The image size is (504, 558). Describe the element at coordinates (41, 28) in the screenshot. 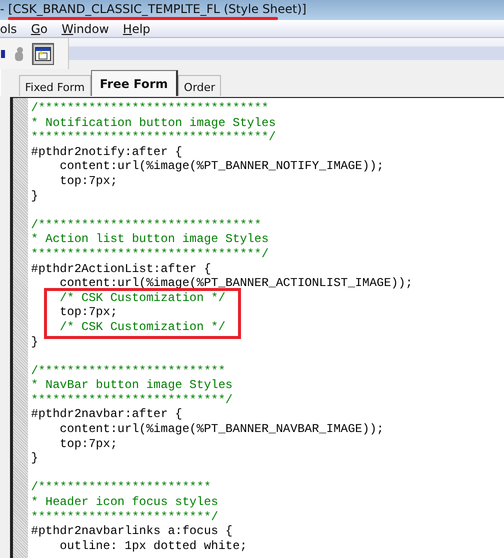

I see `menu-item: Go` at that location.